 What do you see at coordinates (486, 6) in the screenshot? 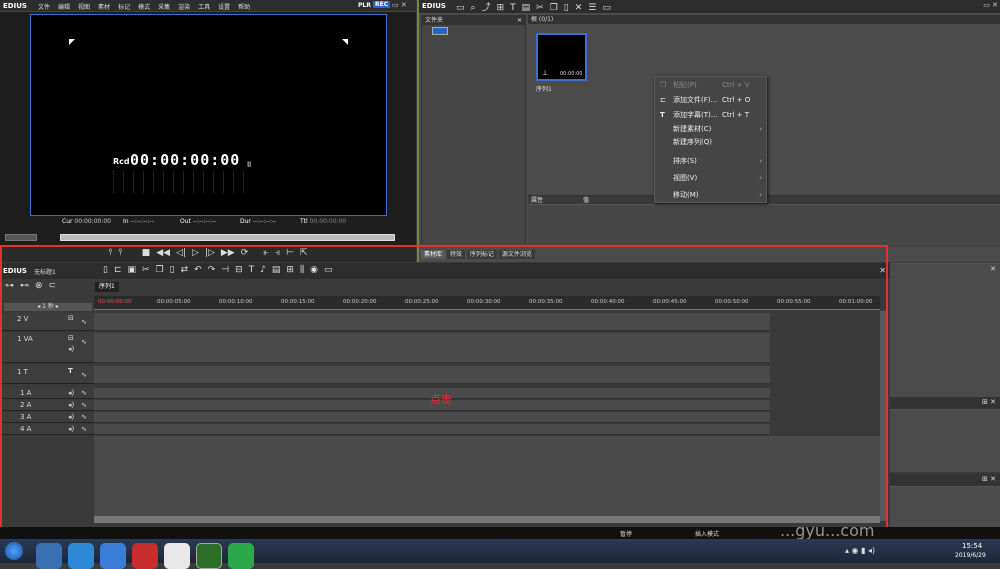
I see `up-icon: ⤴` at bounding box center [486, 6].